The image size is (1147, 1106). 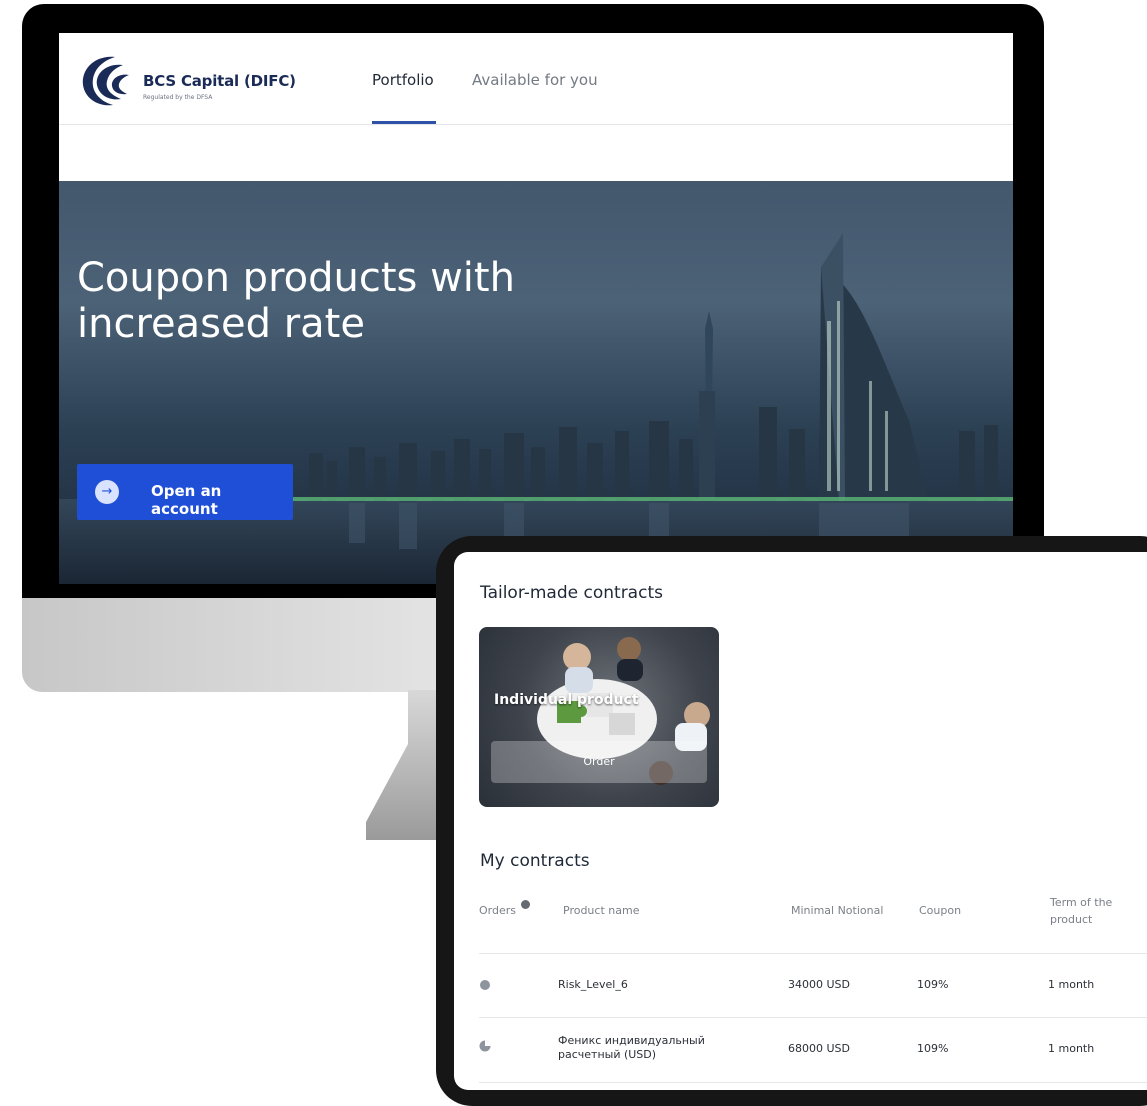 What do you see at coordinates (631, 1047) in the screenshot?
I see `row-product-name: Феникс индивидуальный расчетный (USD)` at bounding box center [631, 1047].